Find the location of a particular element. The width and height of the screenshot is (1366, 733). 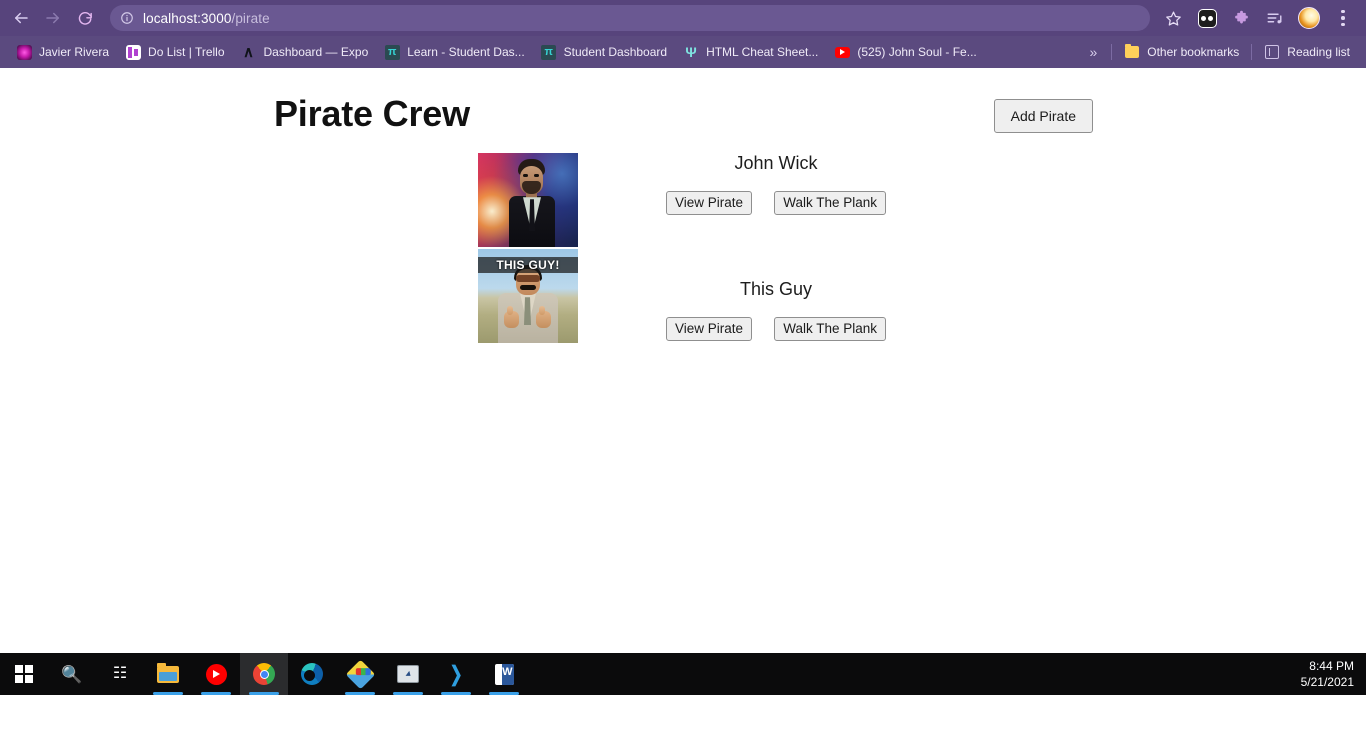

bookmark-do-list-trello: Do List | Trello is located at coordinates (174, 52).